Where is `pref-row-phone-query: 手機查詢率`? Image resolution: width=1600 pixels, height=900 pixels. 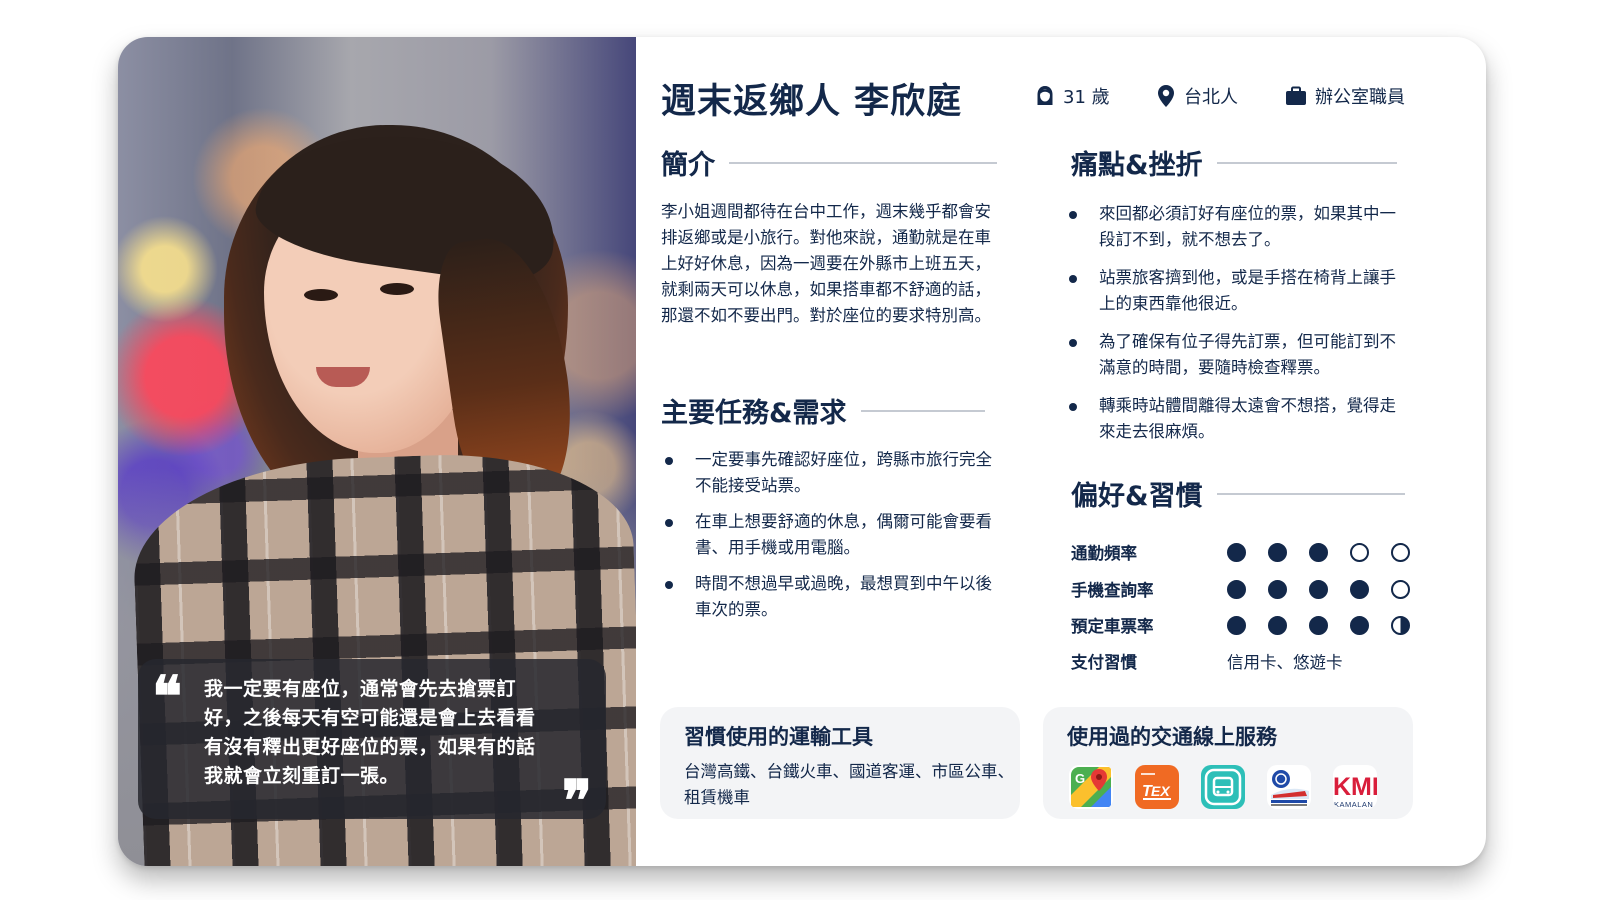
pref-row-phone-query: 手機查詢率 is located at coordinates (1240, 589).